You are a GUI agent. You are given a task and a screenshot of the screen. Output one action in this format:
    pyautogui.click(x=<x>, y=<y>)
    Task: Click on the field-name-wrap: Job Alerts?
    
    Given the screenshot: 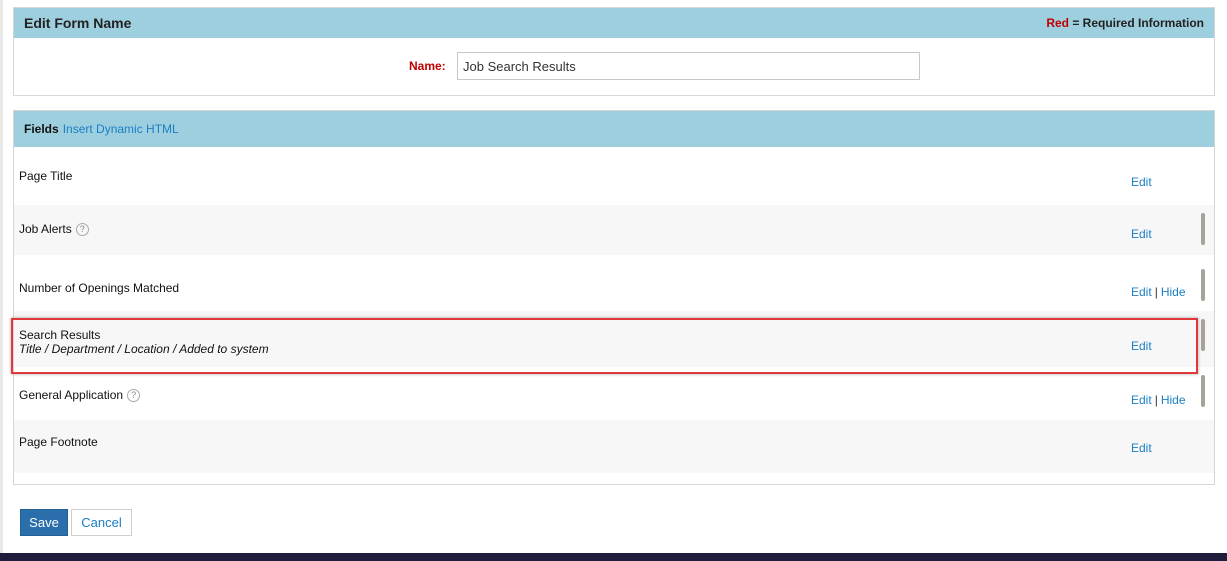 What is the action you would take?
    pyautogui.click(x=54, y=229)
    